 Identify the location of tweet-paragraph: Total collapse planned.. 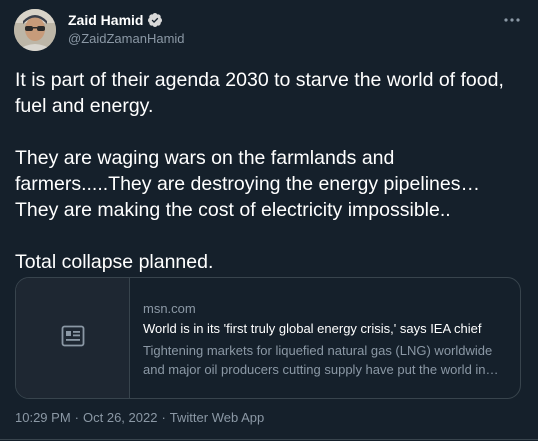
(114, 262).